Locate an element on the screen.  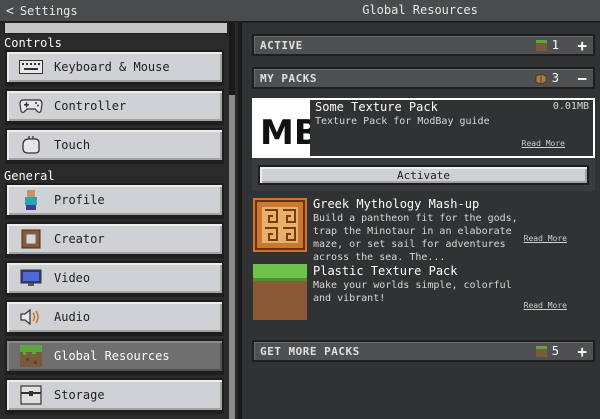
top-bar: < Settings Global Resources is located at coordinates (300, 11).